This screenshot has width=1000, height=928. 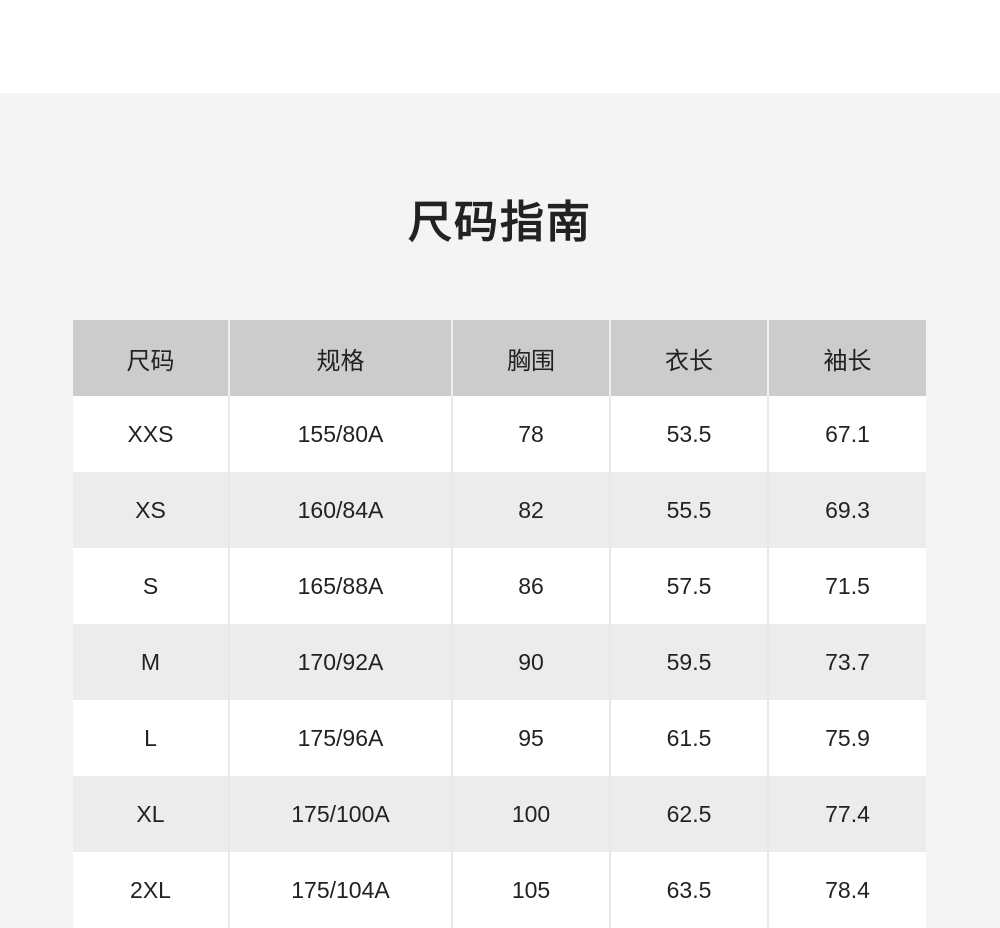 What do you see at coordinates (151, 814) in the screenshot?
I see `cell-size: XL` at bounding box center [151, 814].